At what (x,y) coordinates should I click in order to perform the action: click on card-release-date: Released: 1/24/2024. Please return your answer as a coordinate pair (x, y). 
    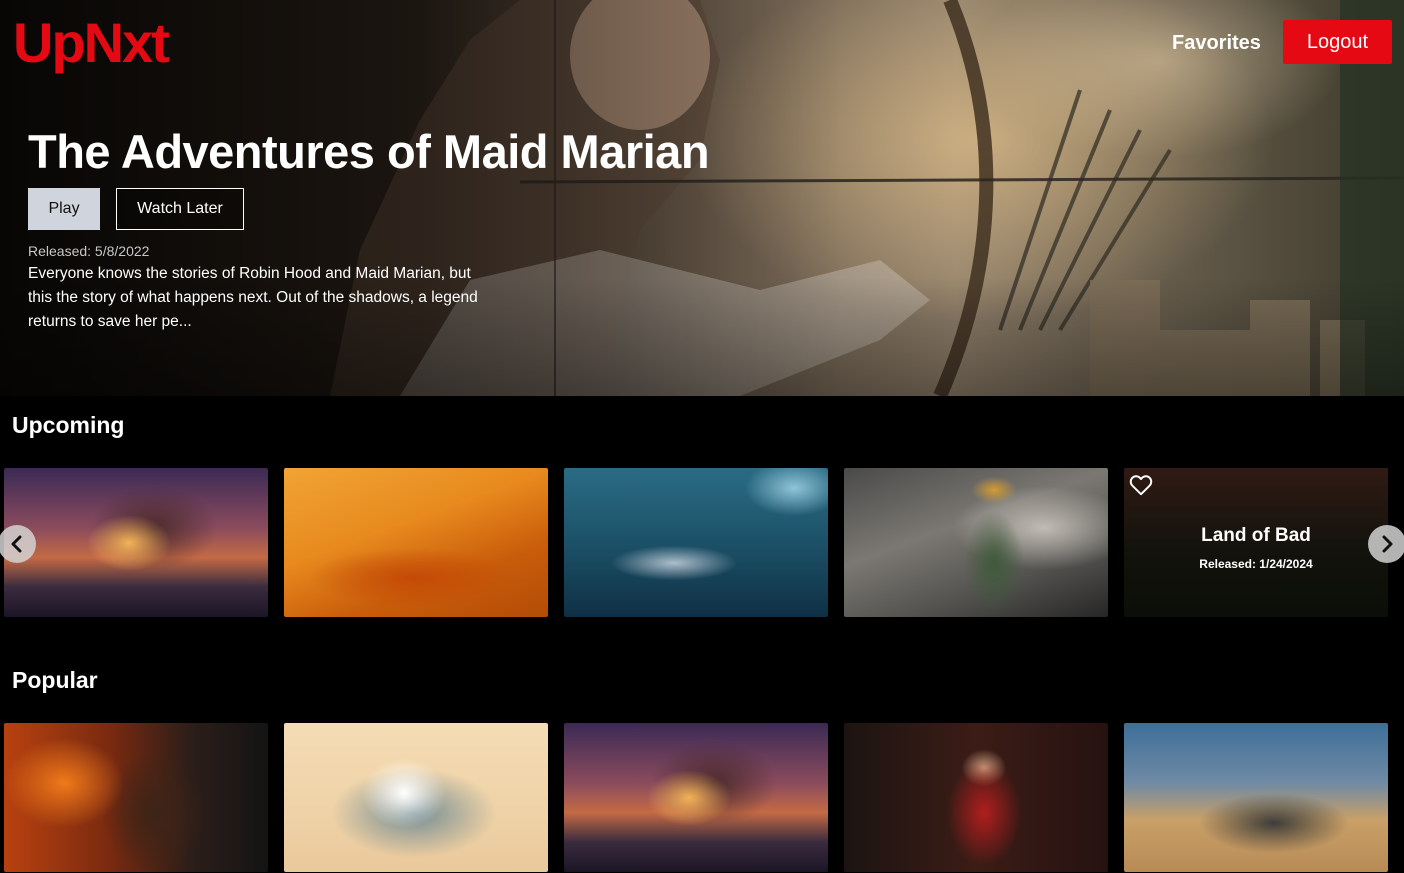
    Looking at the image, I should click on (1256, 563).